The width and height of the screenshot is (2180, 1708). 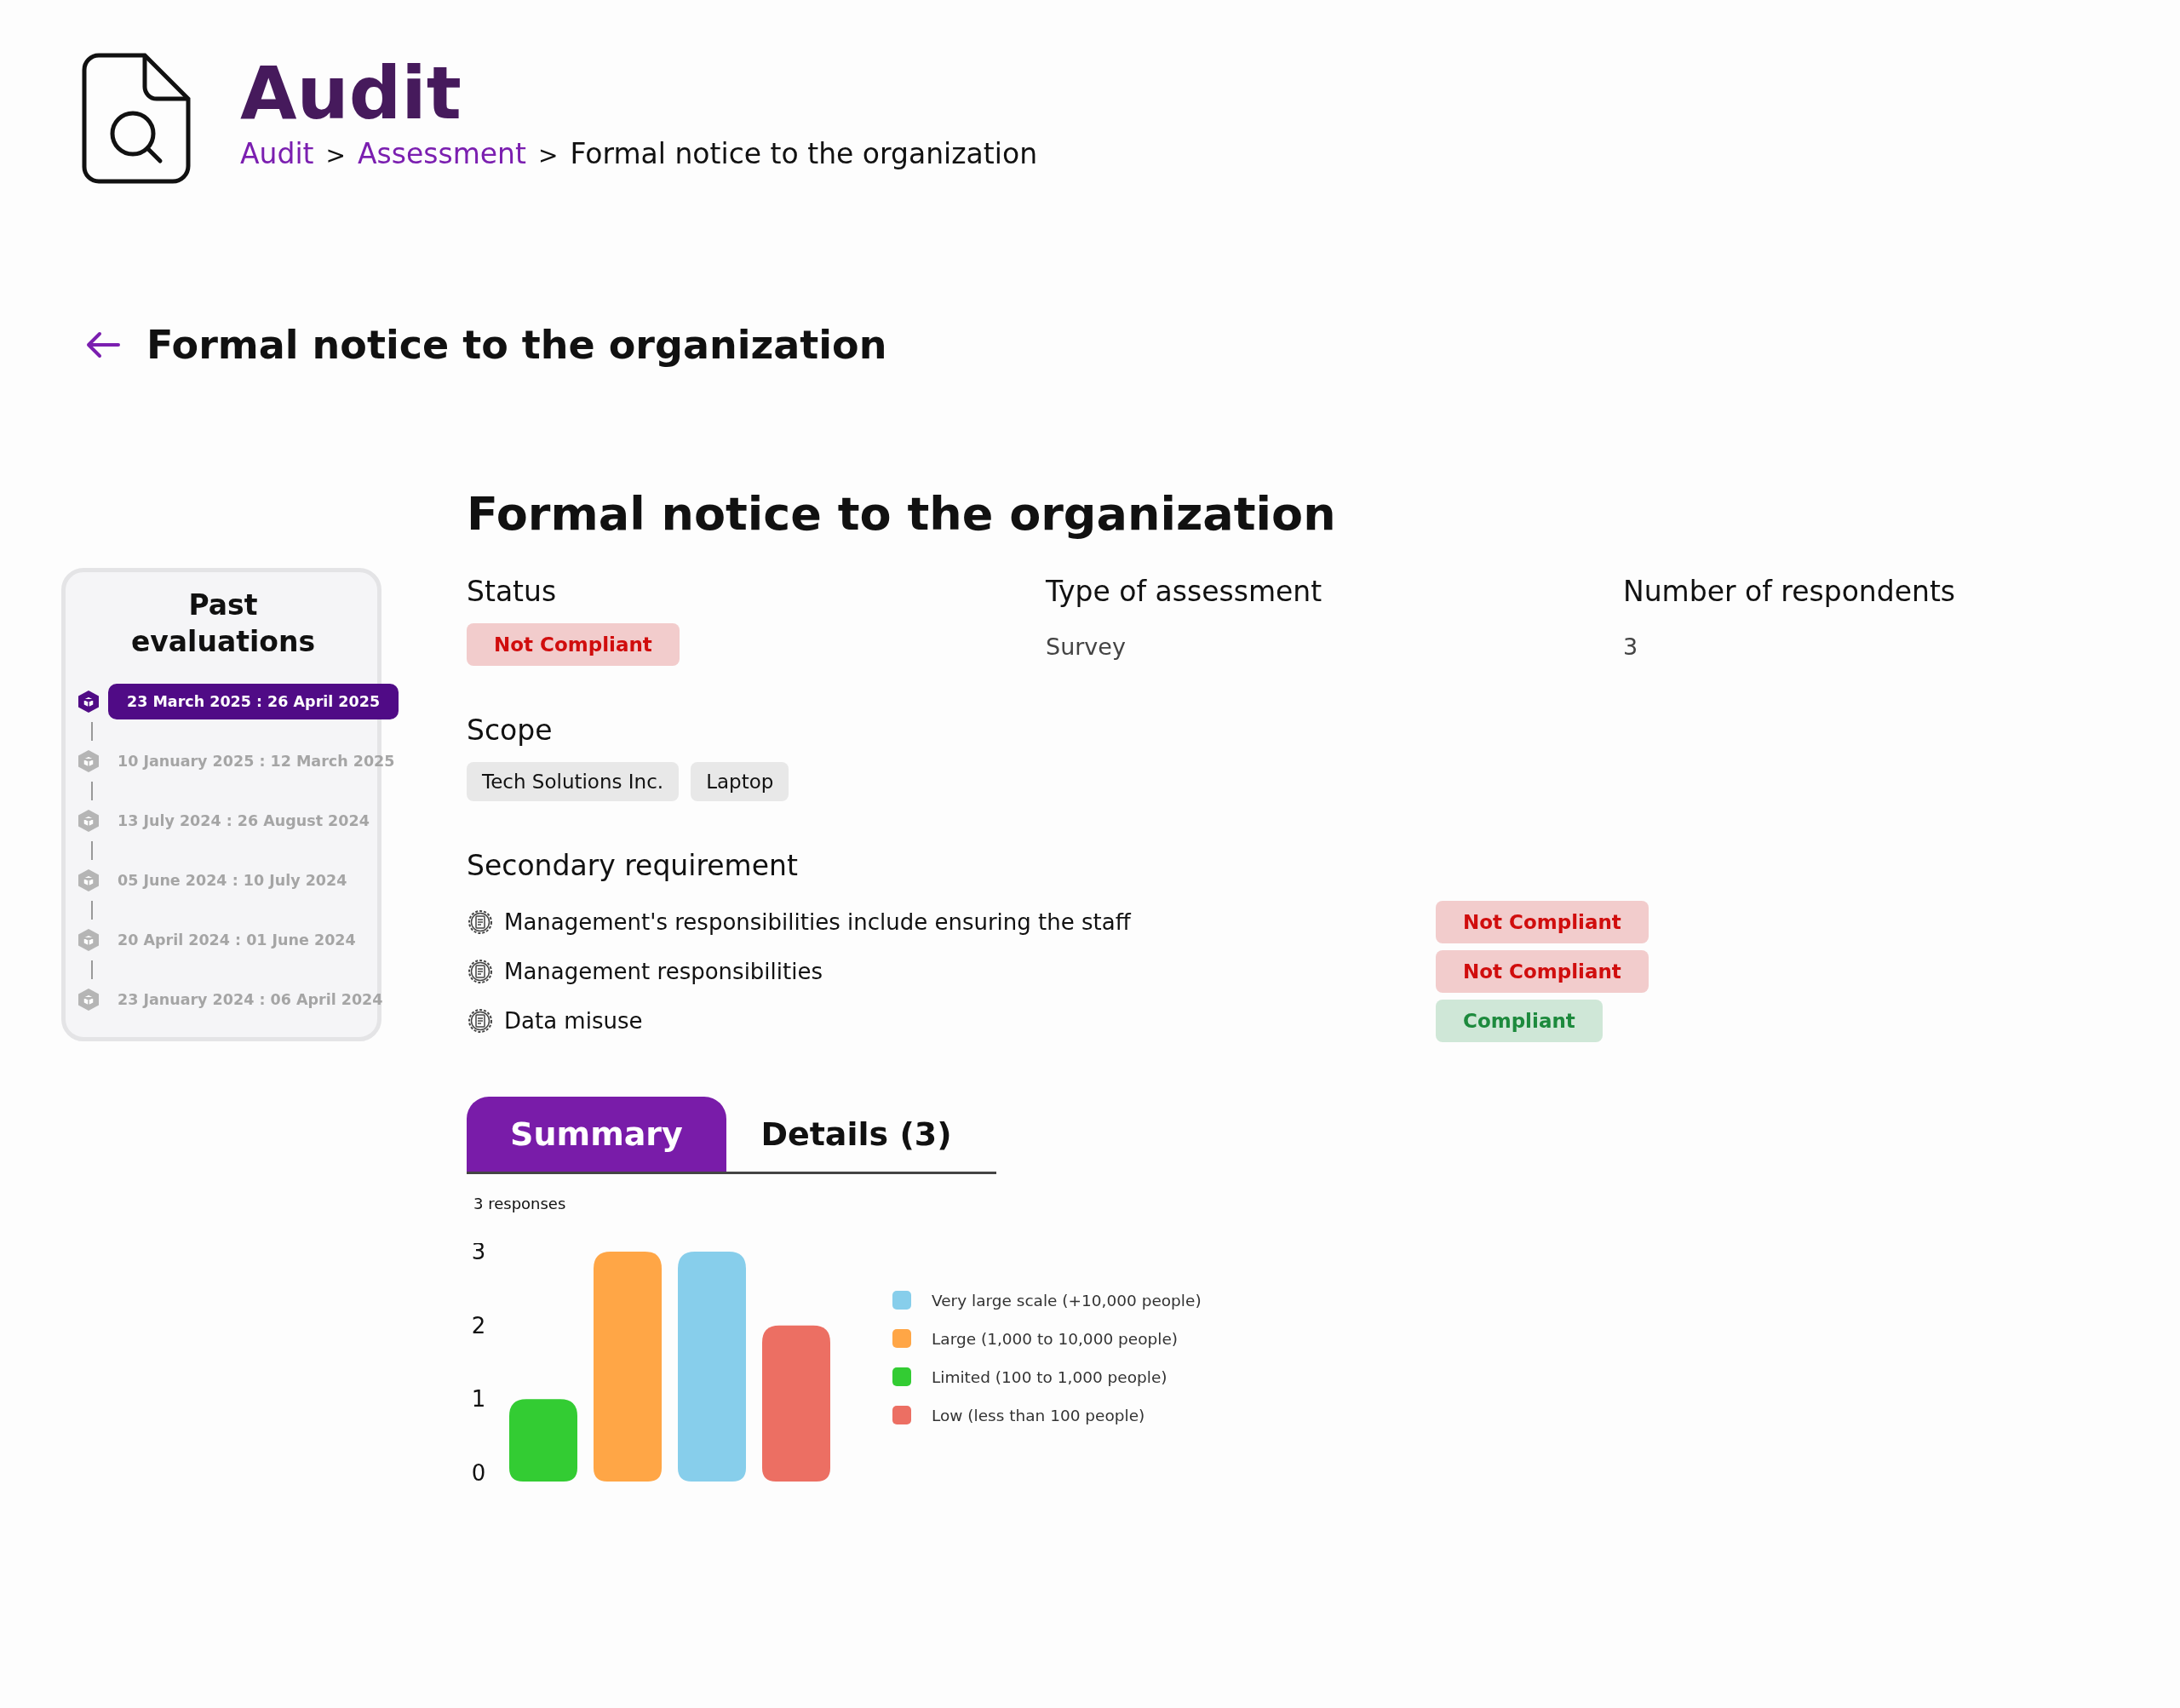 I want to click on legend-label: Low (less than 100 people), so click(x=1038, y=1415).